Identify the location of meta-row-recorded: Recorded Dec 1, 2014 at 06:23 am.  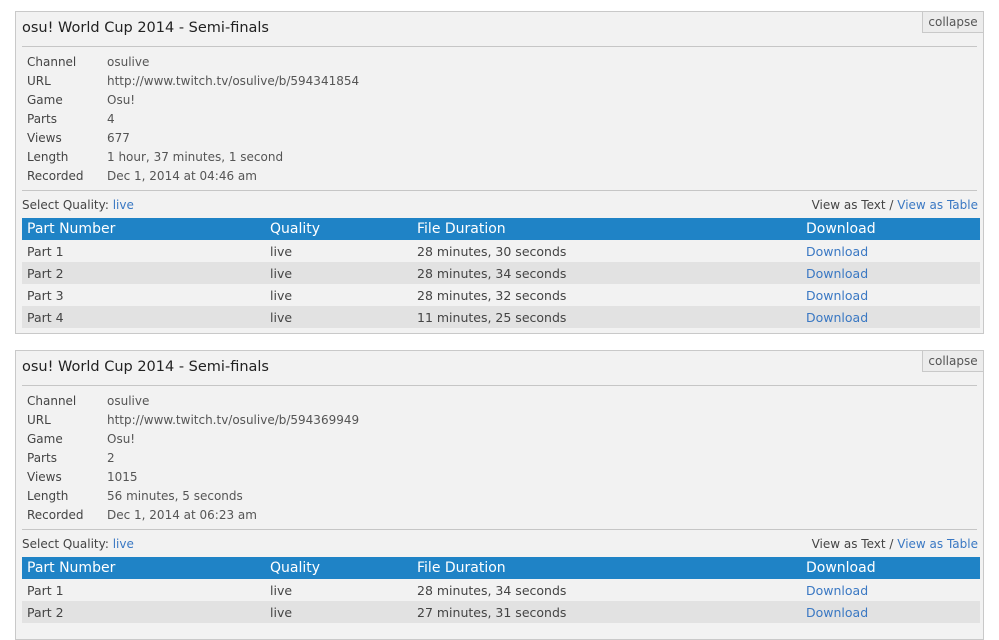
(193, 515).